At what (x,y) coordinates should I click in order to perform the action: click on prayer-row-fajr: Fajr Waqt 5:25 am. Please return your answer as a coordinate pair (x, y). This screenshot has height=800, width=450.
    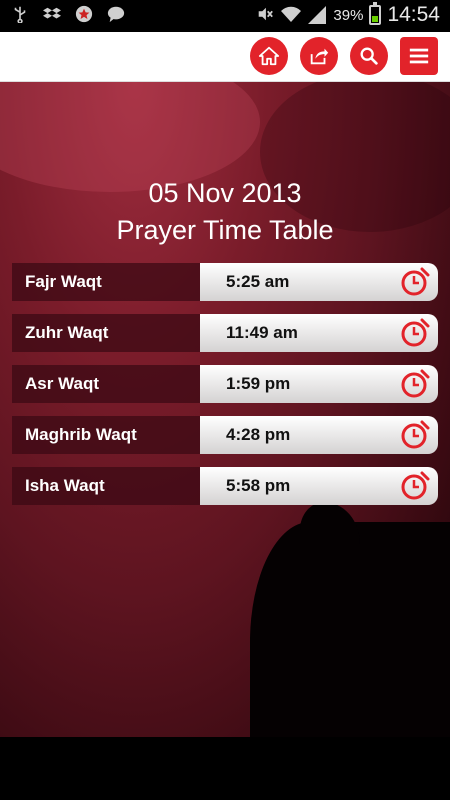
    Looking at the image, I should click on (225, 282).